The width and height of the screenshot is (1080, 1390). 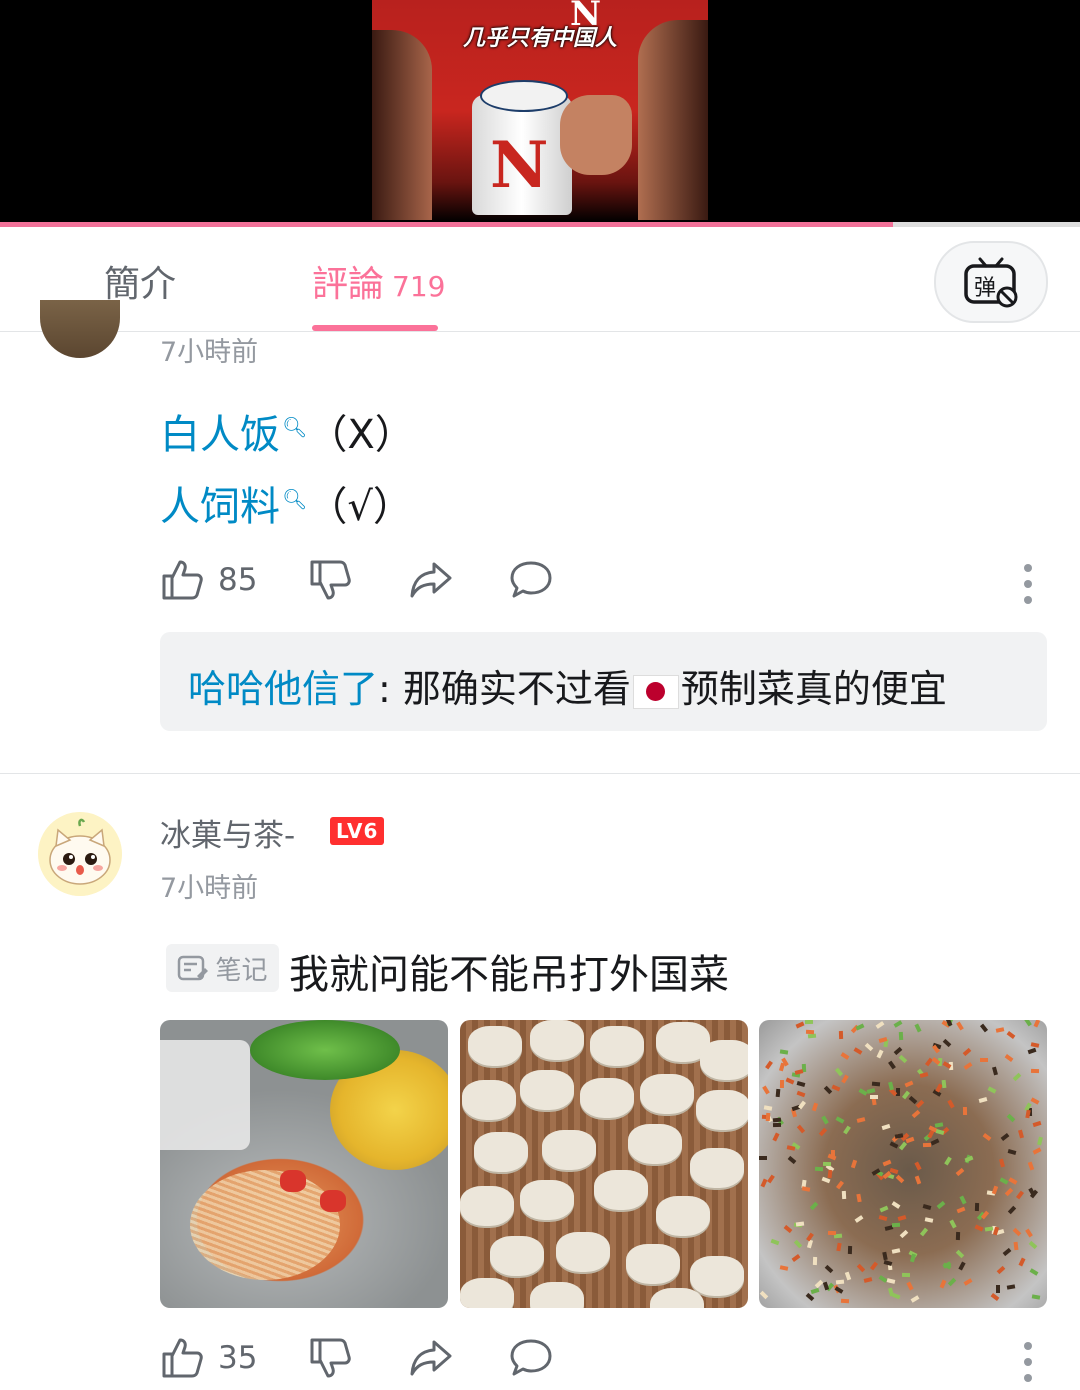 I want to click on reply-text: 预制菜真的便宜, so click(x=813, y=689).